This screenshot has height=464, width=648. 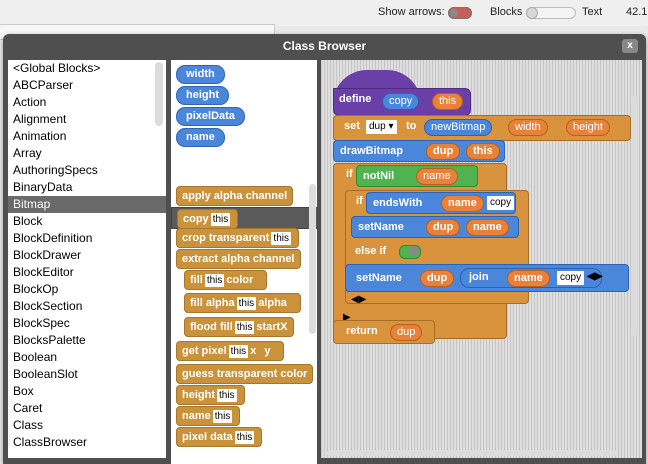 I want to click on to-keyword: to, so click(x=411, y=126).